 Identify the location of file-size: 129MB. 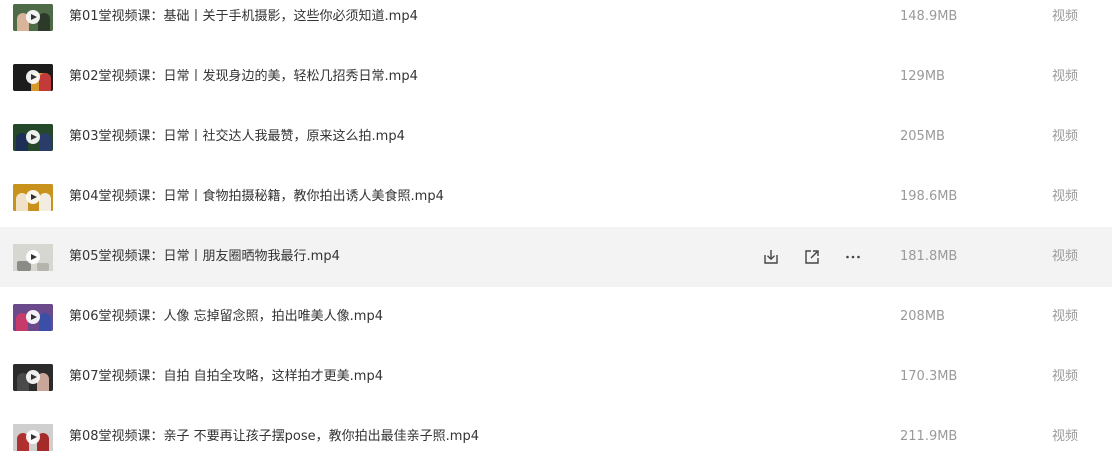
(922, 76).